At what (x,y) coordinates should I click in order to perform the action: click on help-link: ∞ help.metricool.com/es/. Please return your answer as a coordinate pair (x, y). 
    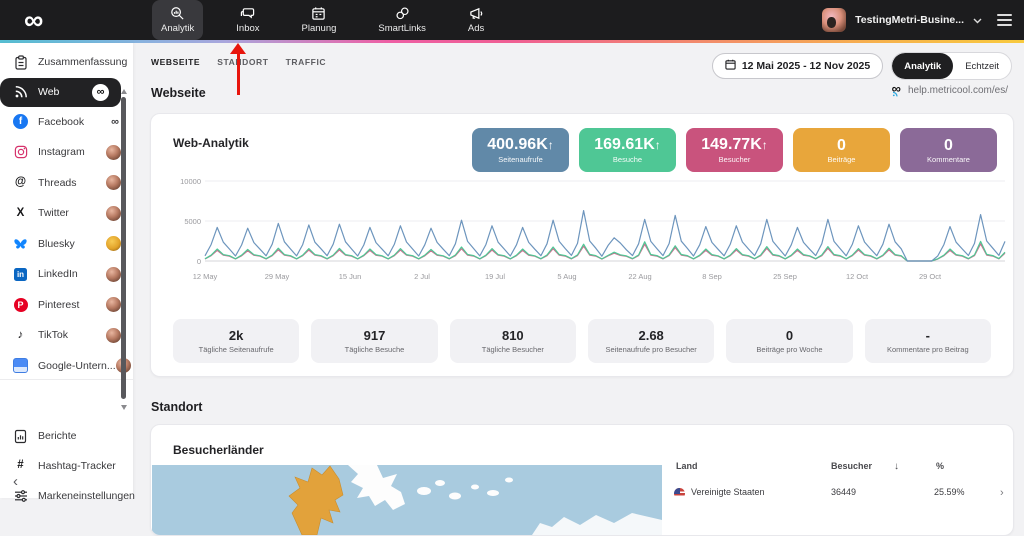
    Looking at the image, I should click on (950, 89).